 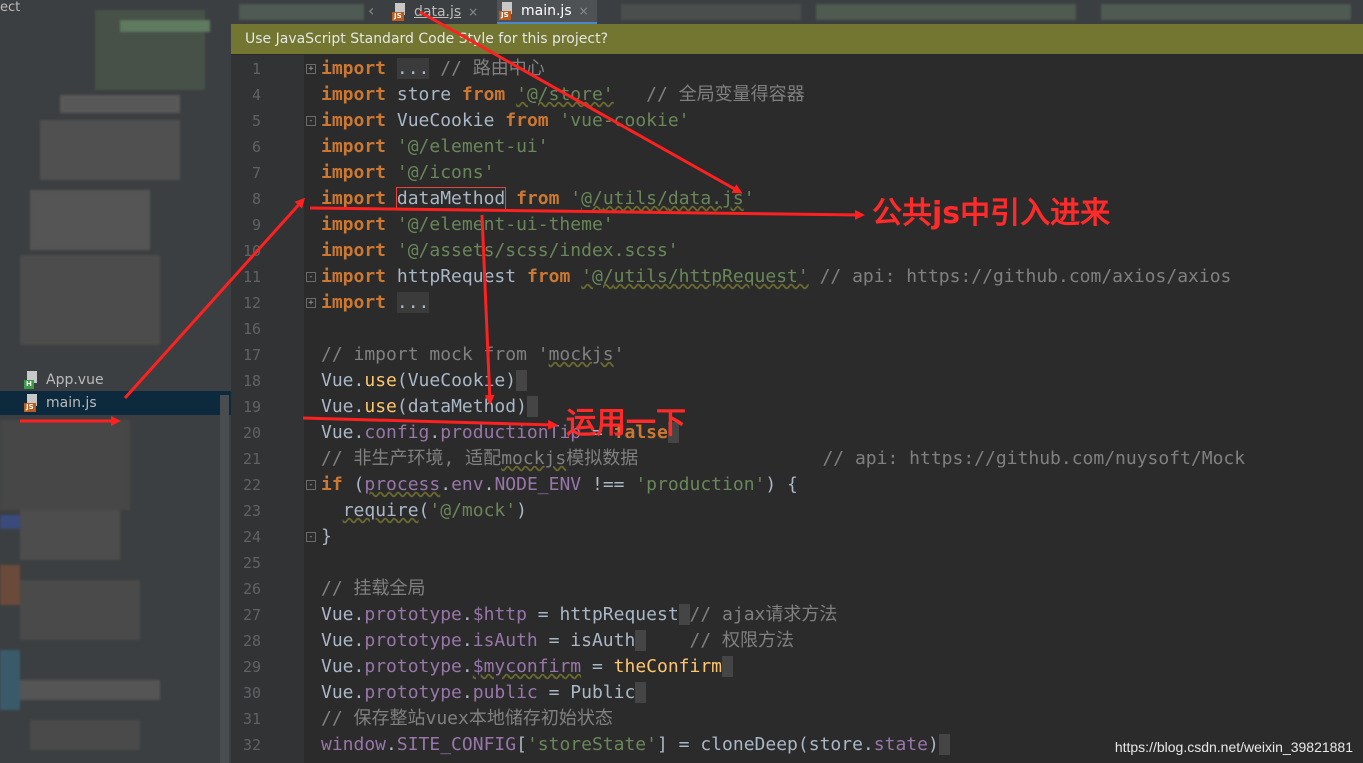 What do you see at coordinates (251, 277) in the screenshot?
I see `line-number: 11` at bounding box center [251, 277].